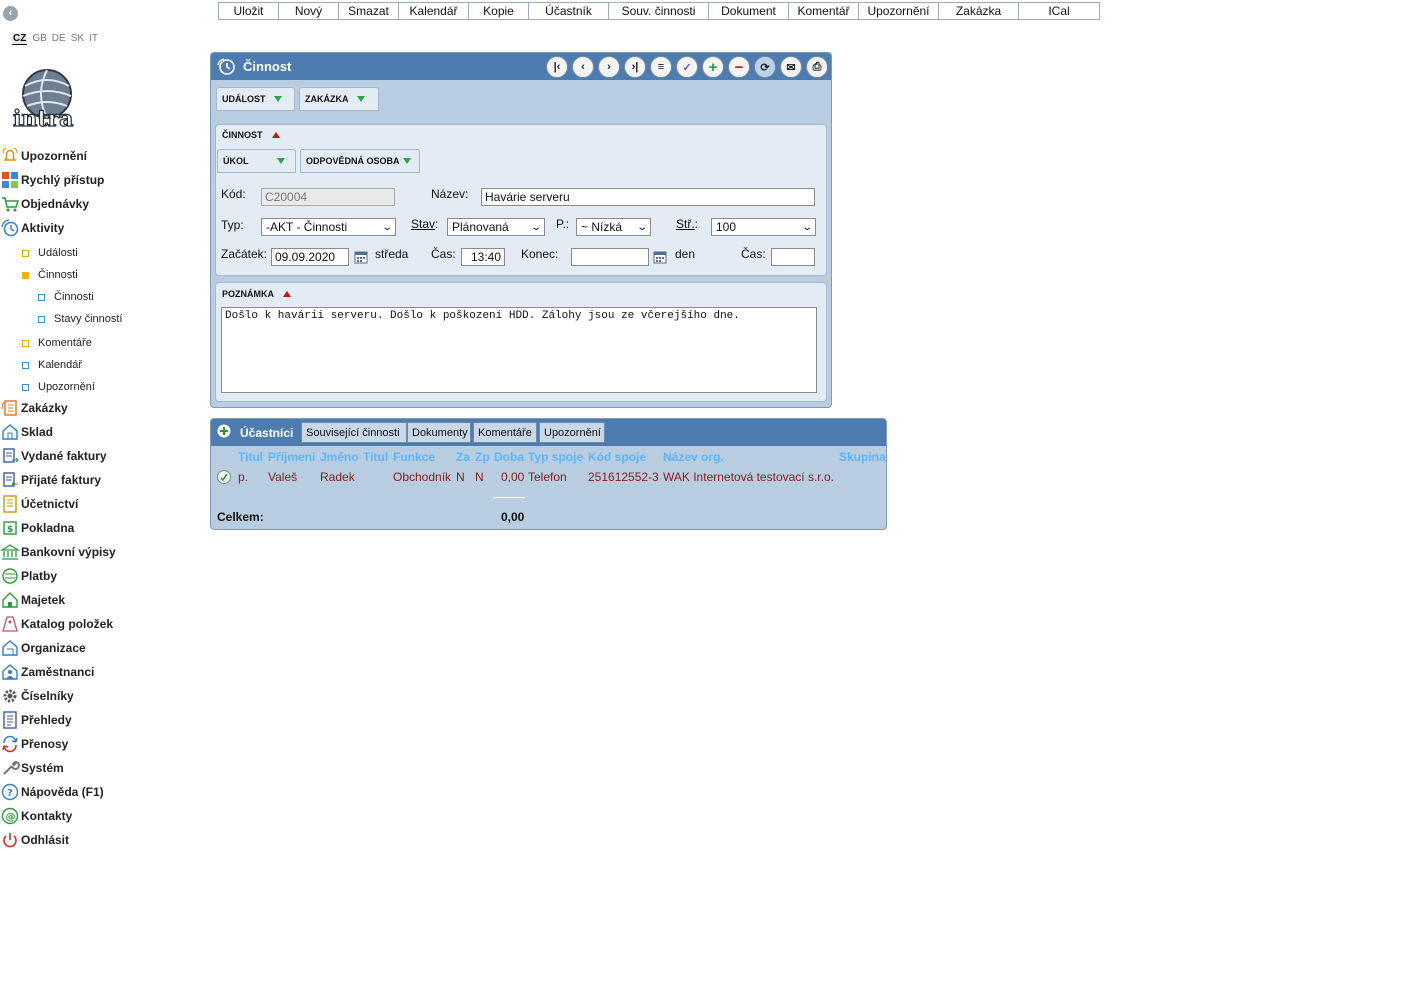 The width and height of the screenshot is (1401, 1007). I want to click on add-icon: +, so click(713, 67).